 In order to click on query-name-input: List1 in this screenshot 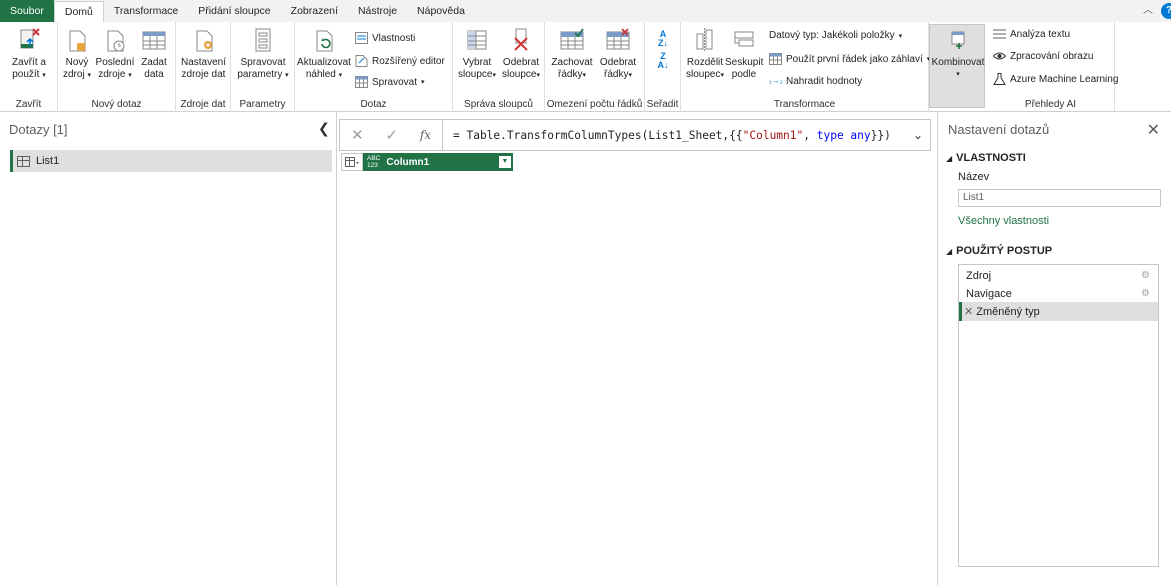, I will do `click(1059, 198)`.